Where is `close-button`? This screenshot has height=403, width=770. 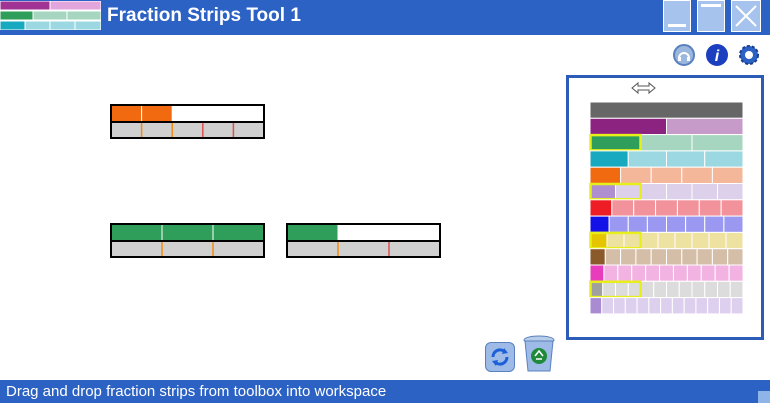 close-button is located at coordinates (746, 16).